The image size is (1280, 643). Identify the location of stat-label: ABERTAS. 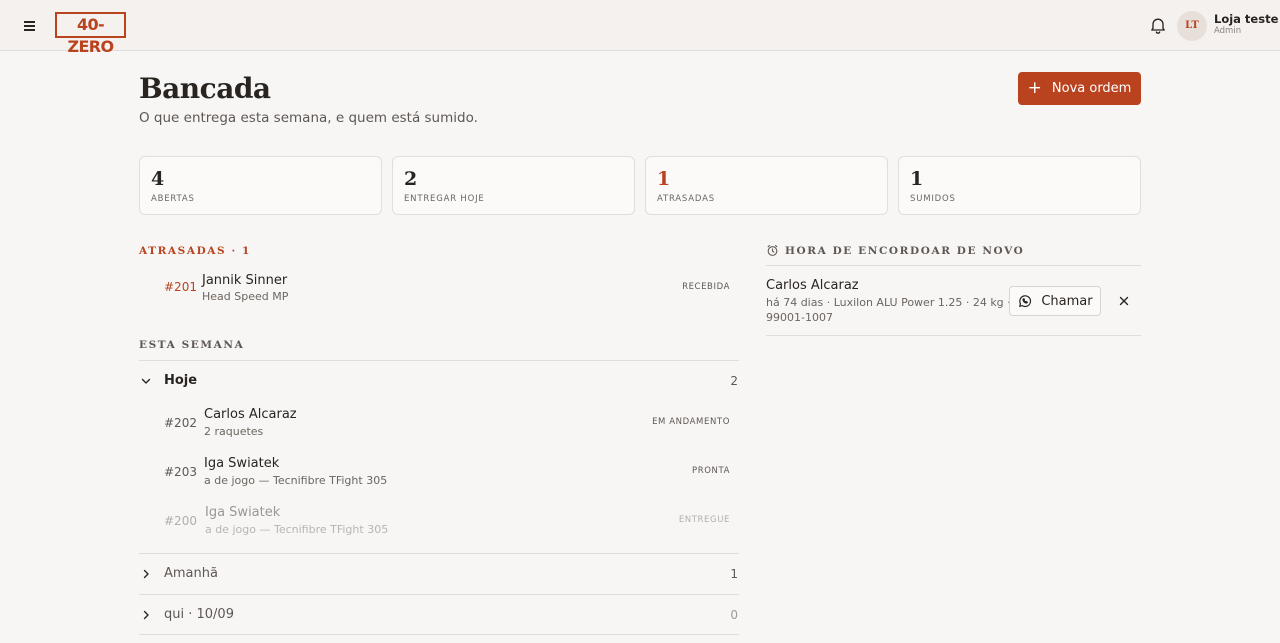
(173, 199).